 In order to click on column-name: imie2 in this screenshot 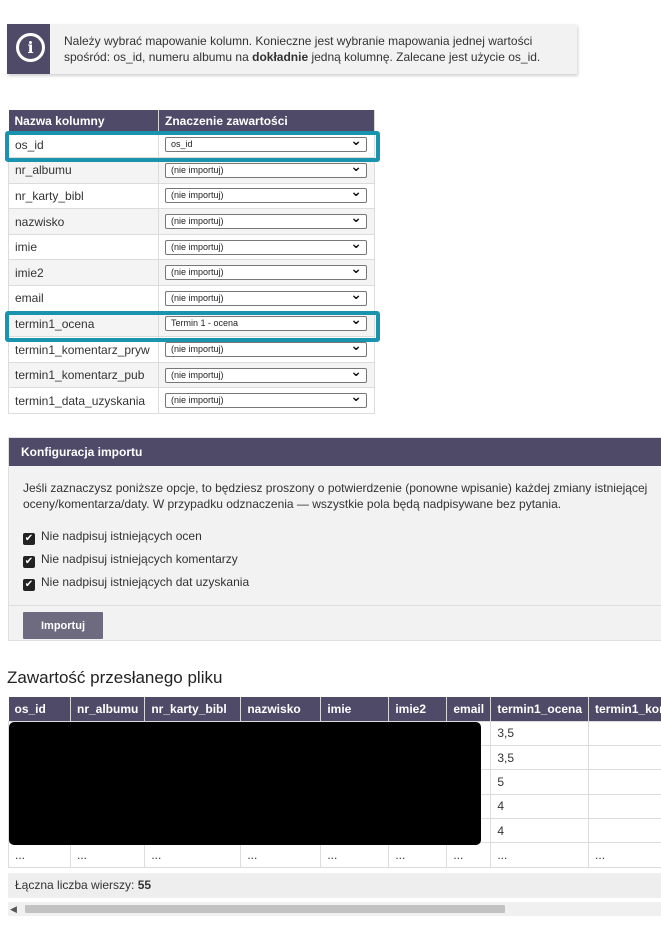, I will do `click(83, 273)`.